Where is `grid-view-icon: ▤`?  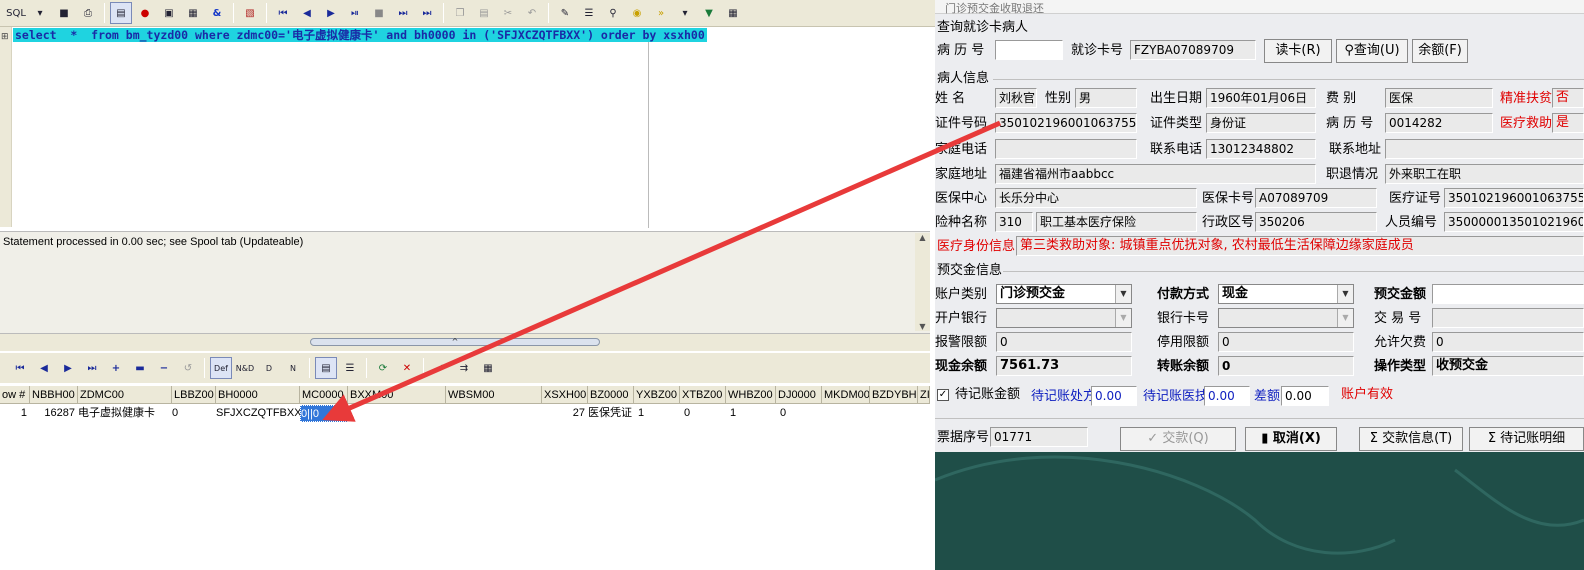 grid-view-icon: ▤ is located at coordinates (326, 368).